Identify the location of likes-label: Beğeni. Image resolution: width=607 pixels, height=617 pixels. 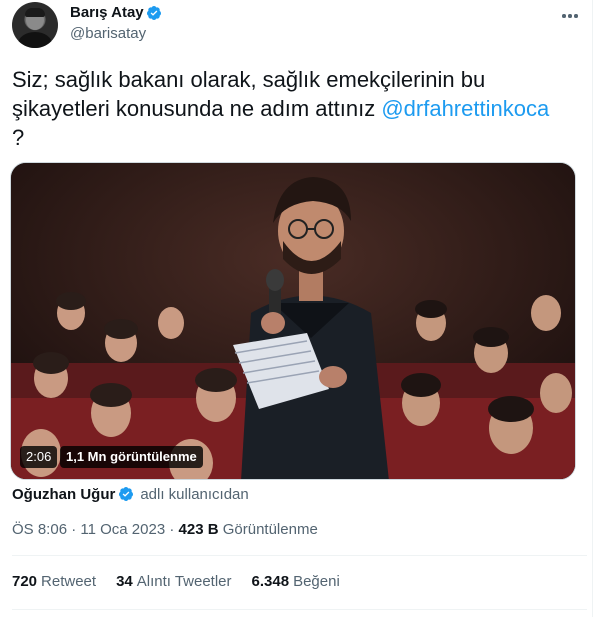
(316, 581).